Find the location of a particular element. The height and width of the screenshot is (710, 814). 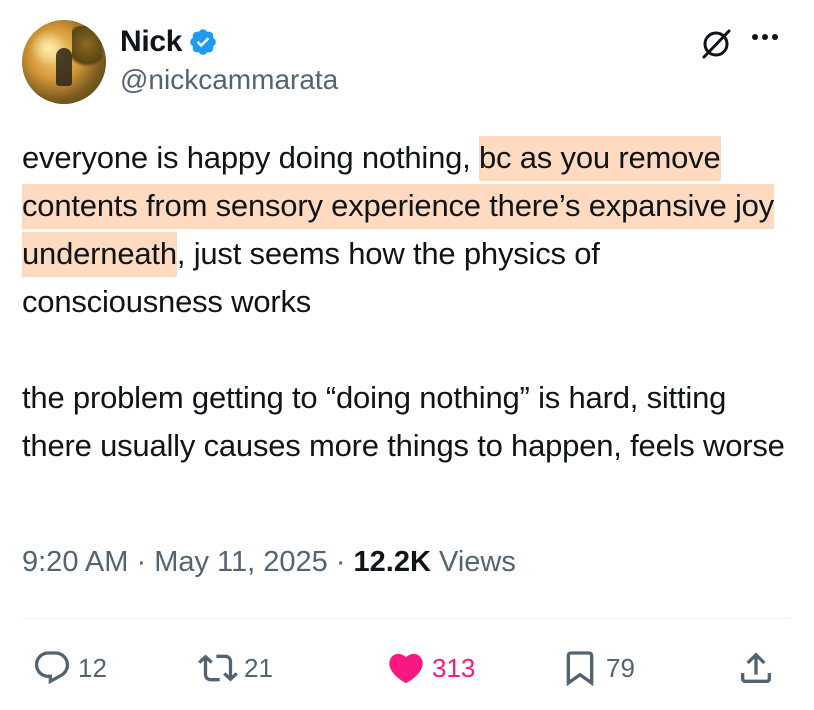

retweet-icon is located at coordinates (218, 668).